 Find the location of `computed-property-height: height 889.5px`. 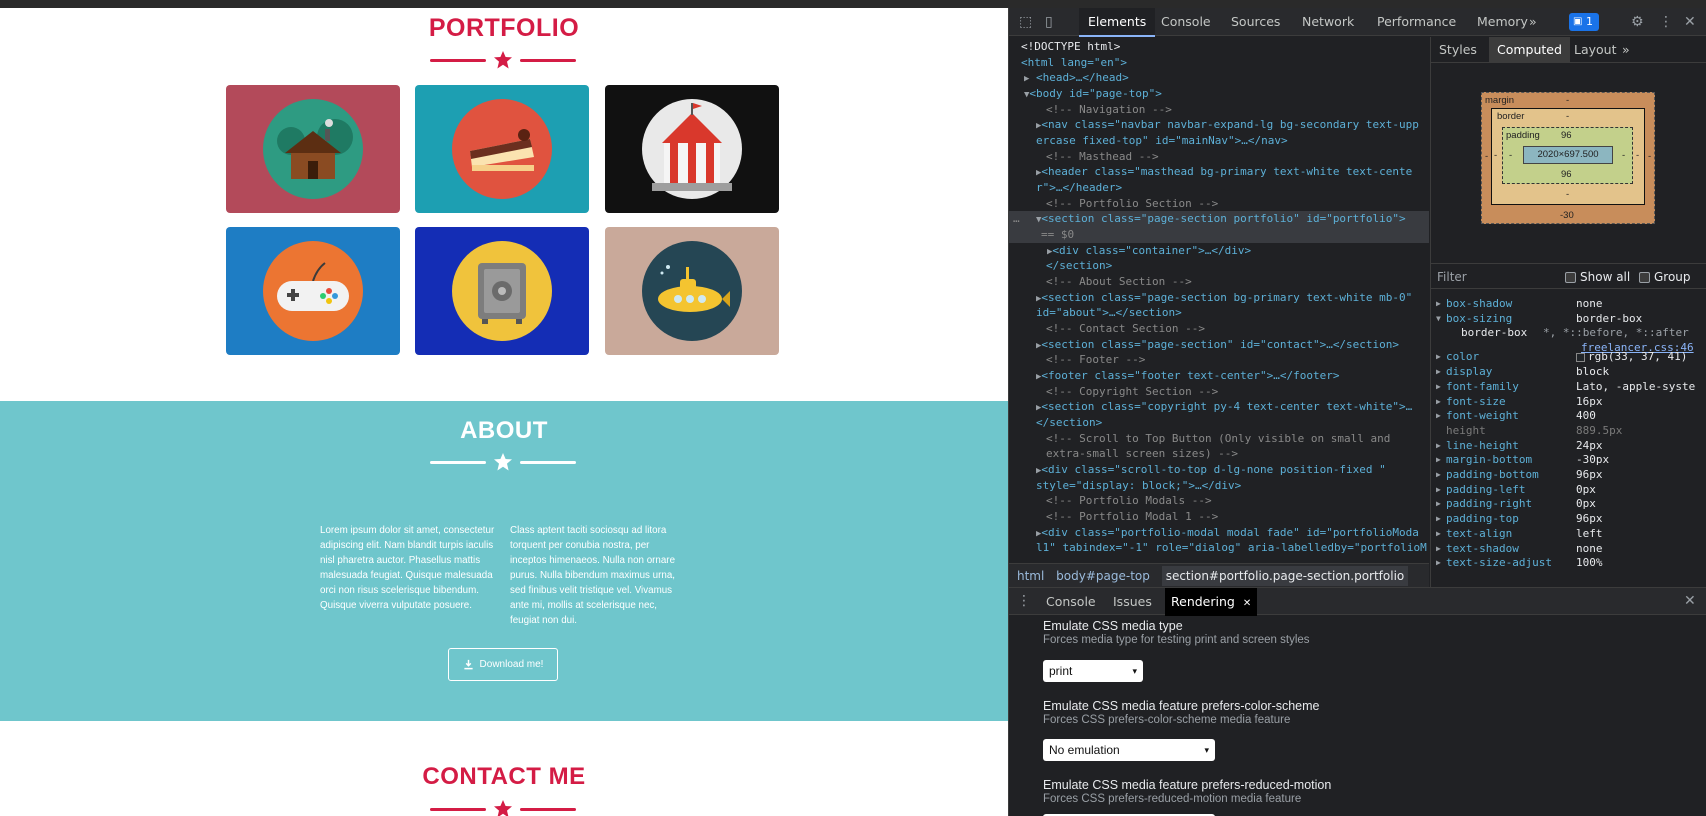

computed-property-height: height 889.5px is located at coordinates (1568, 431).